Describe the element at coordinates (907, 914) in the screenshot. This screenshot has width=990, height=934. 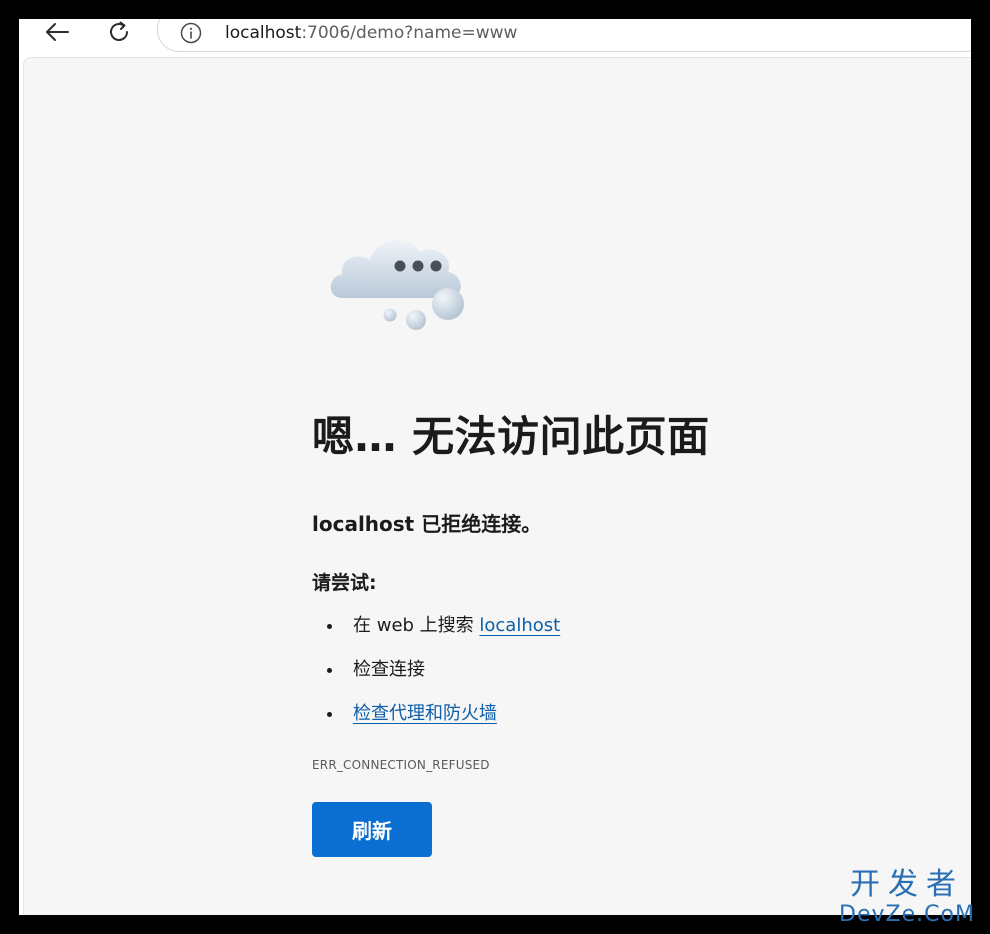
I see `watermark-en: DevZe.CoM` at that location.